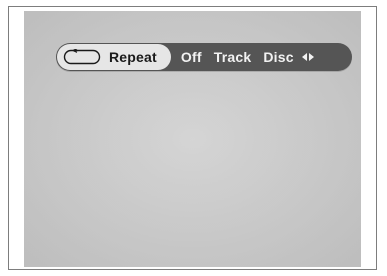  Describe the element at coordinates (191, 57) in the screenshot. I see `repeat-option-off: Off` at that location.